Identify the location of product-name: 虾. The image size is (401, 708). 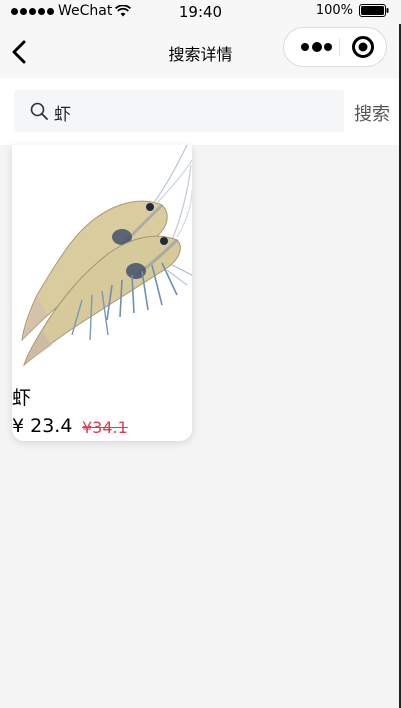
(22, 398).